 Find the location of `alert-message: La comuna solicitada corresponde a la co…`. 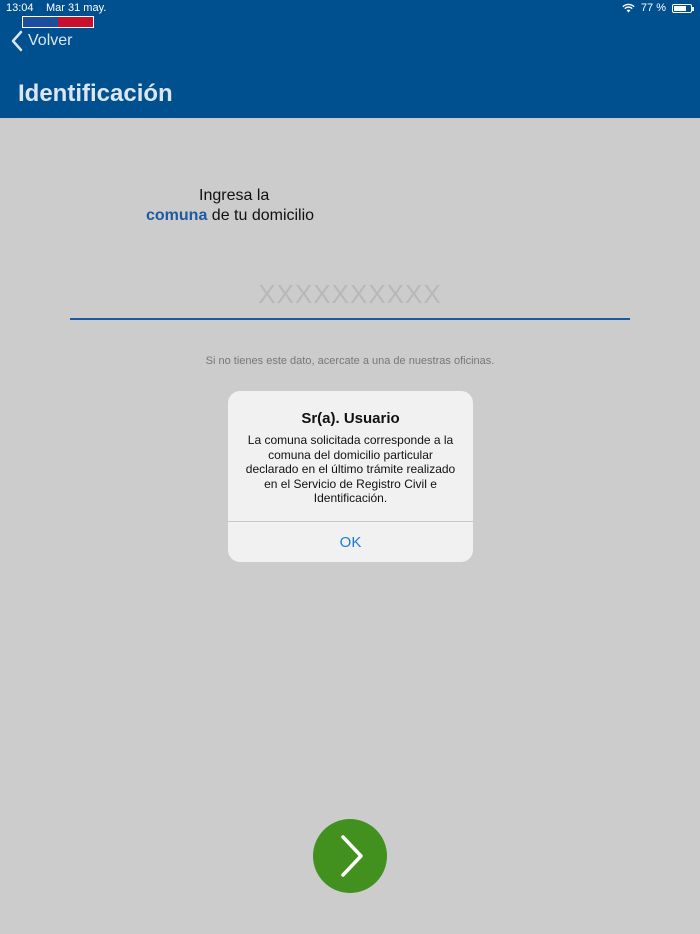

alert-message: La comuna solicitada corresponde a la co… is located at coordinates (350, 469).